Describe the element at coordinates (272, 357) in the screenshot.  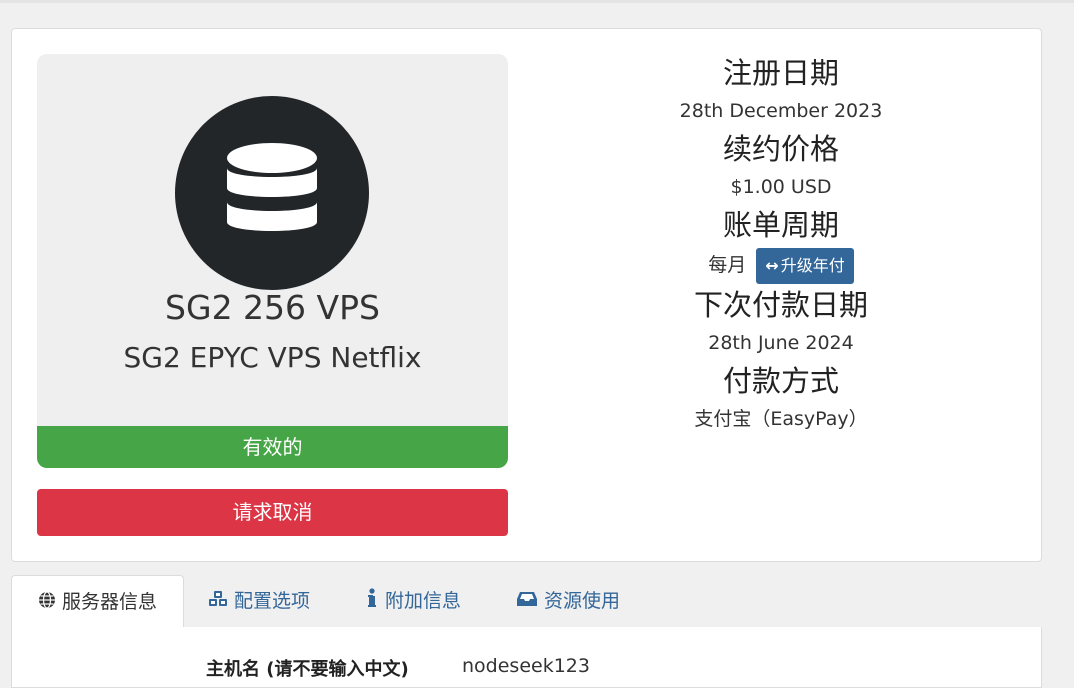
I see `product-group: SG2 EPYC VPS Netflix` at that location.